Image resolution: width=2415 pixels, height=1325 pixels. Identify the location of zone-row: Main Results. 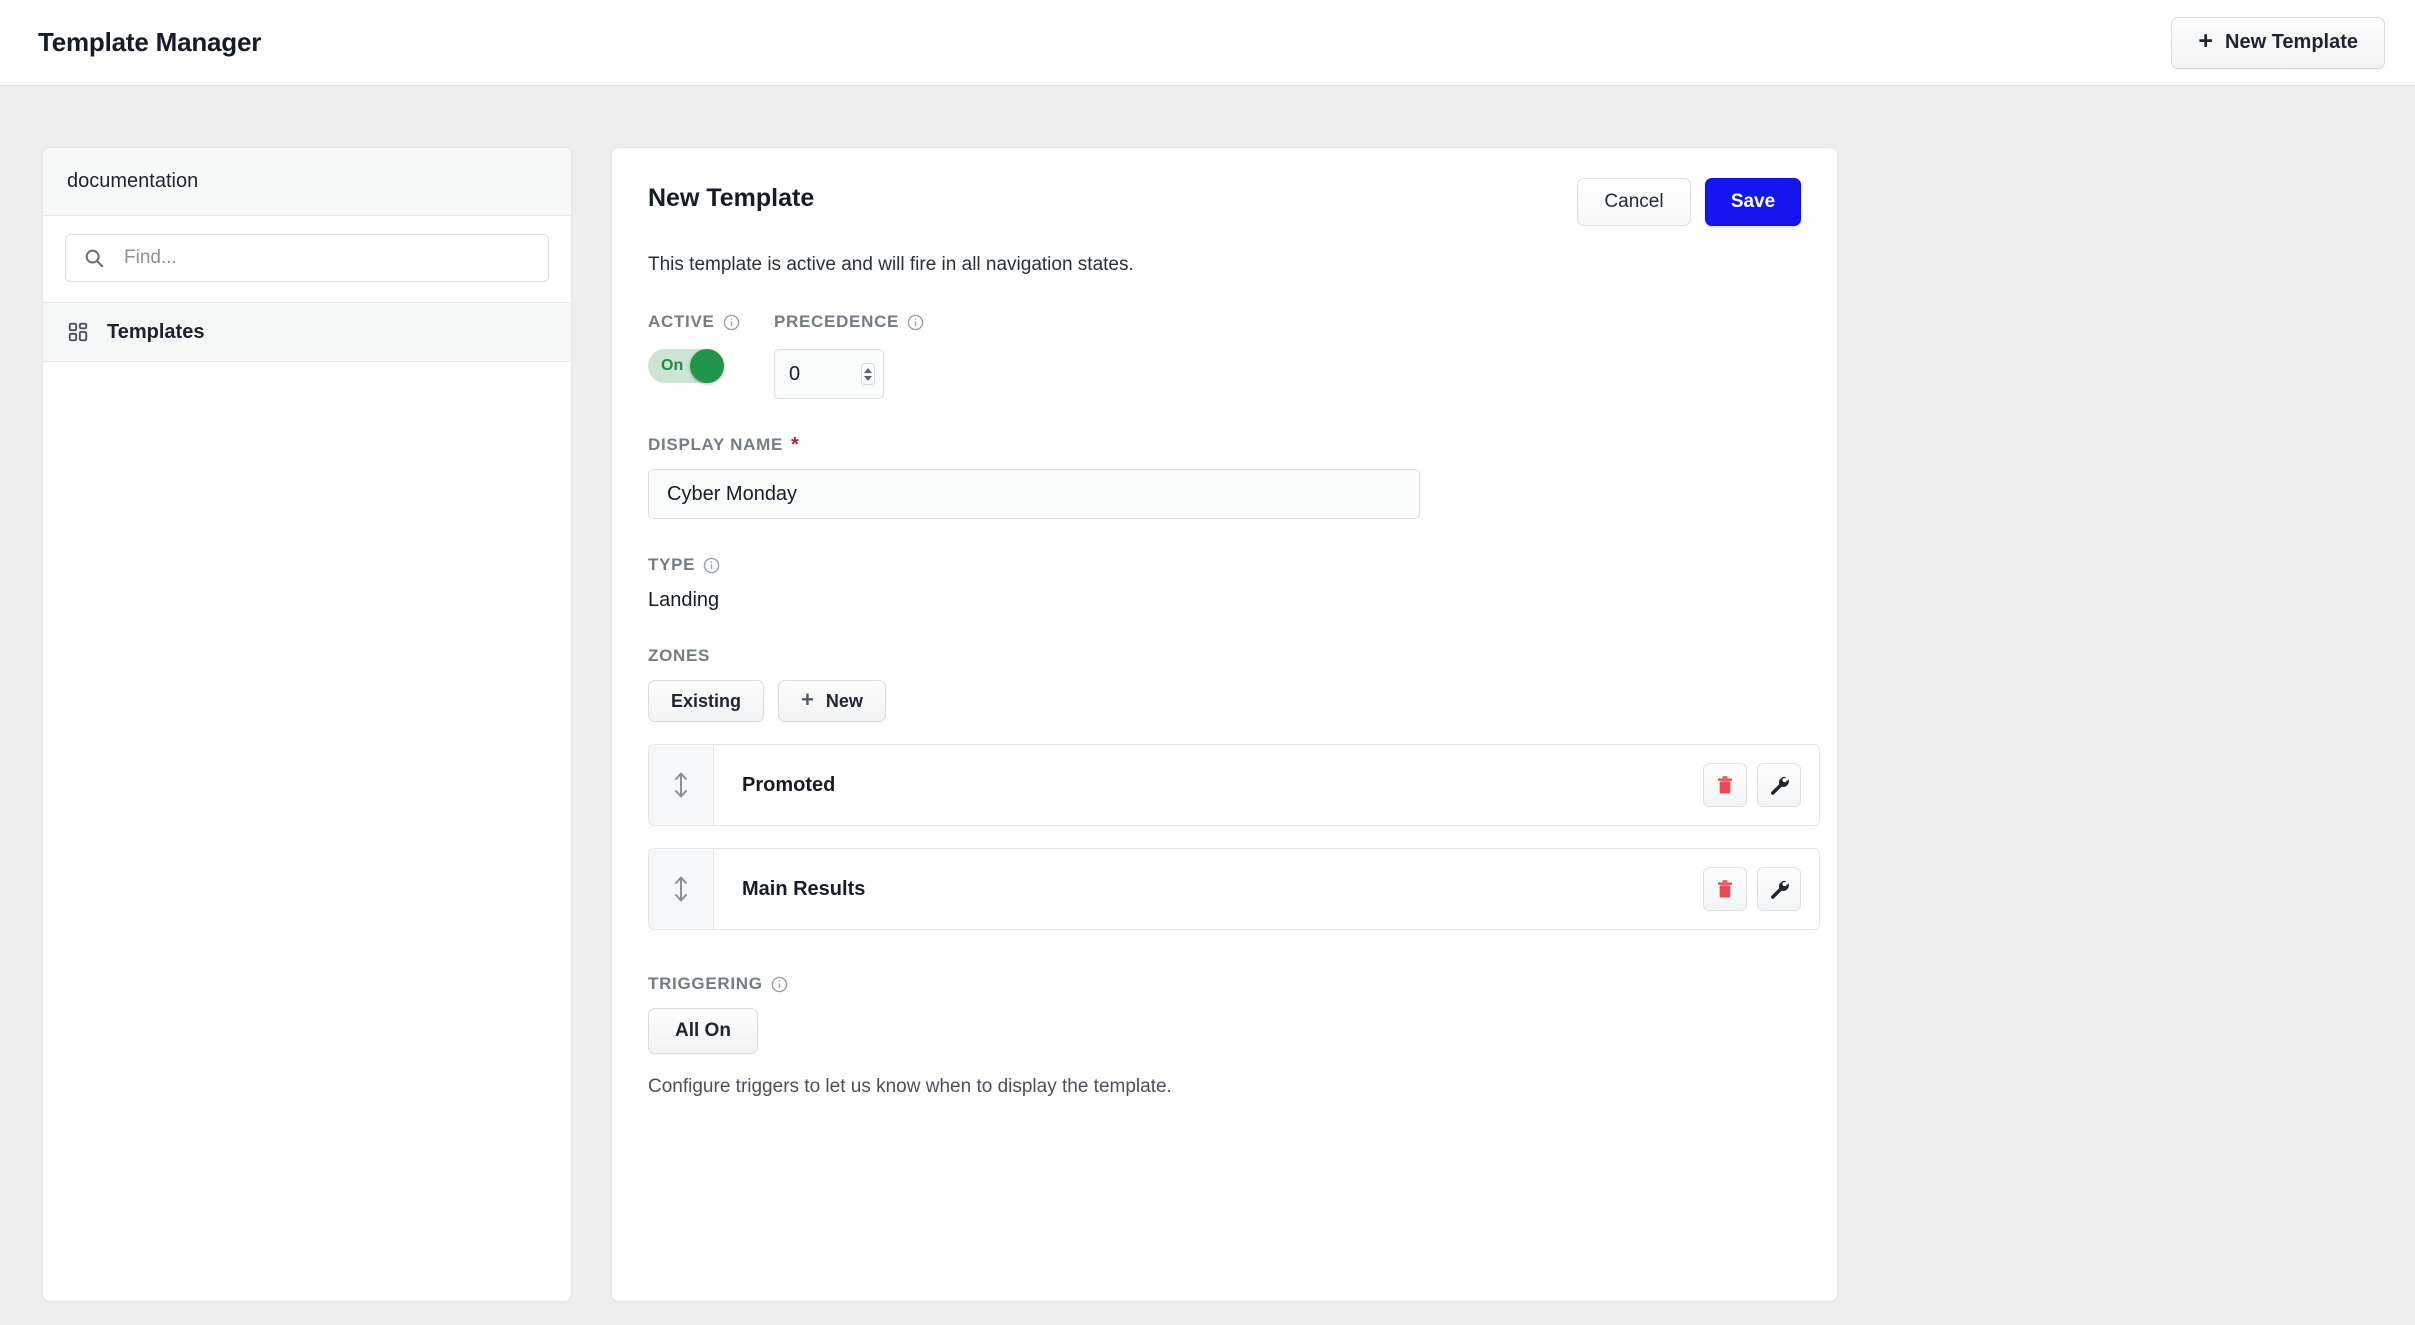
(1234, 889).